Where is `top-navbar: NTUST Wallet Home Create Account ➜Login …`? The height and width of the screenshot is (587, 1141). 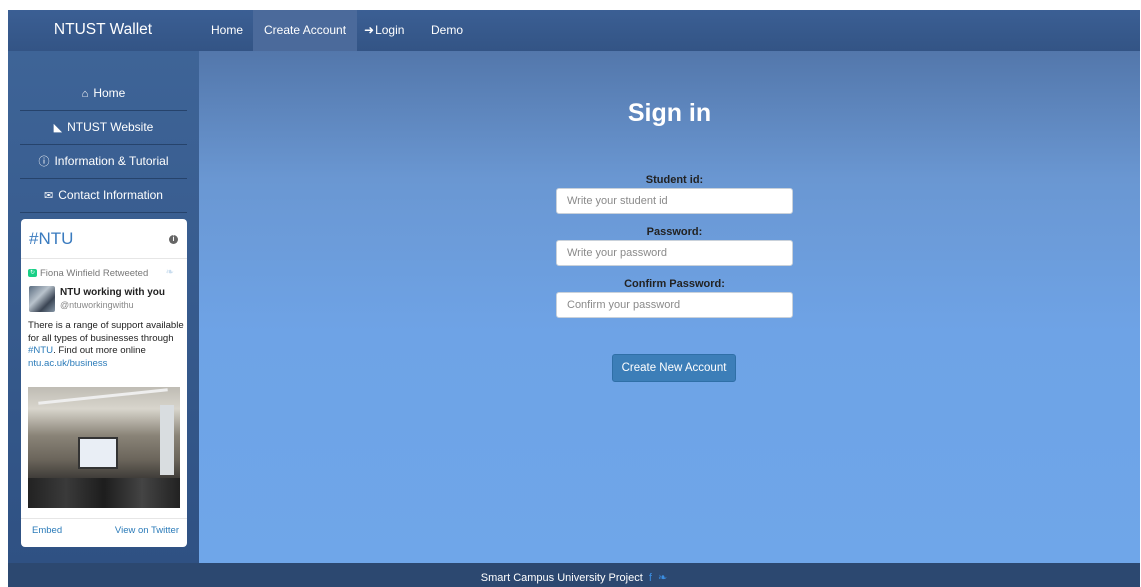 top-navbar: NTUST Wallet Home Create Account ➜Login … is located at coordinates (574, 30).